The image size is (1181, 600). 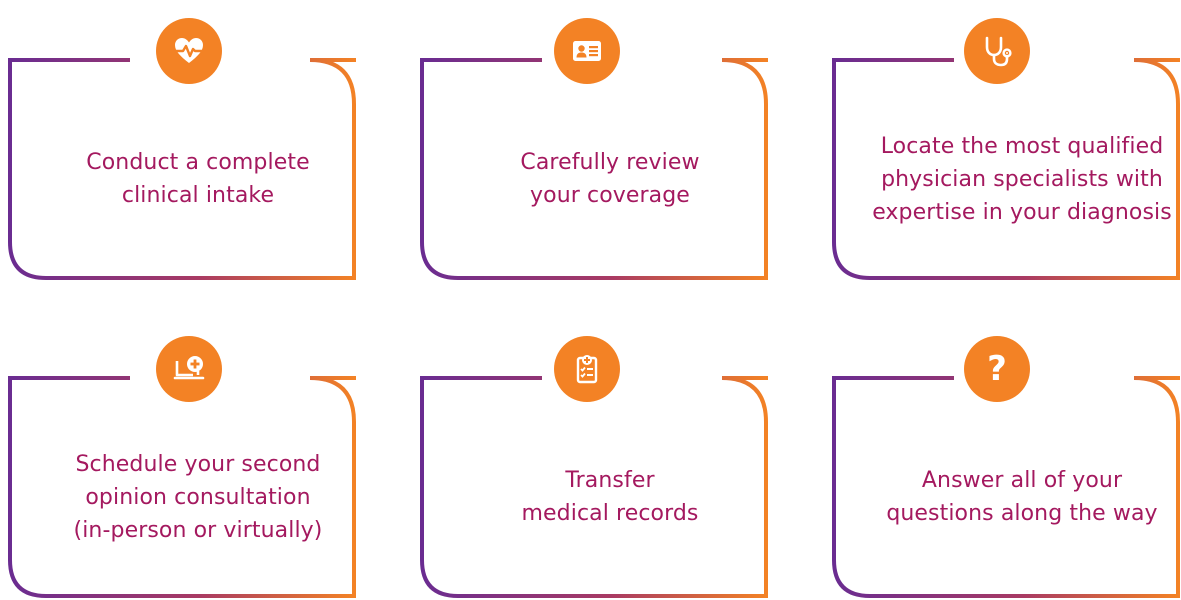 I want to click on card-line: Conduct a complete, so click(x=198, y=162).